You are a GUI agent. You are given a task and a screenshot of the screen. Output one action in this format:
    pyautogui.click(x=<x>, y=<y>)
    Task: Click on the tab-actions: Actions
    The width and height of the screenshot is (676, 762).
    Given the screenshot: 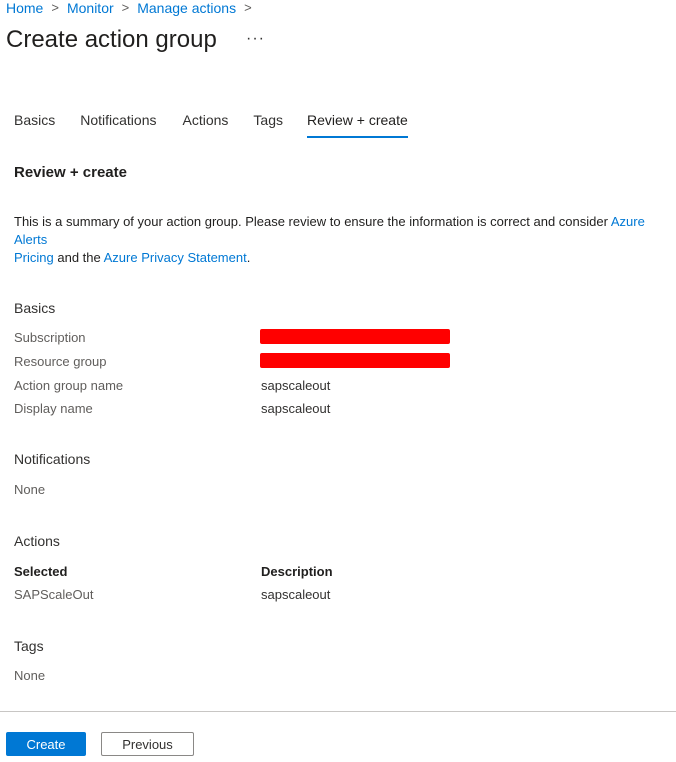 What is the action you would take?
    pyautogui.click(x=206, y=124)
    